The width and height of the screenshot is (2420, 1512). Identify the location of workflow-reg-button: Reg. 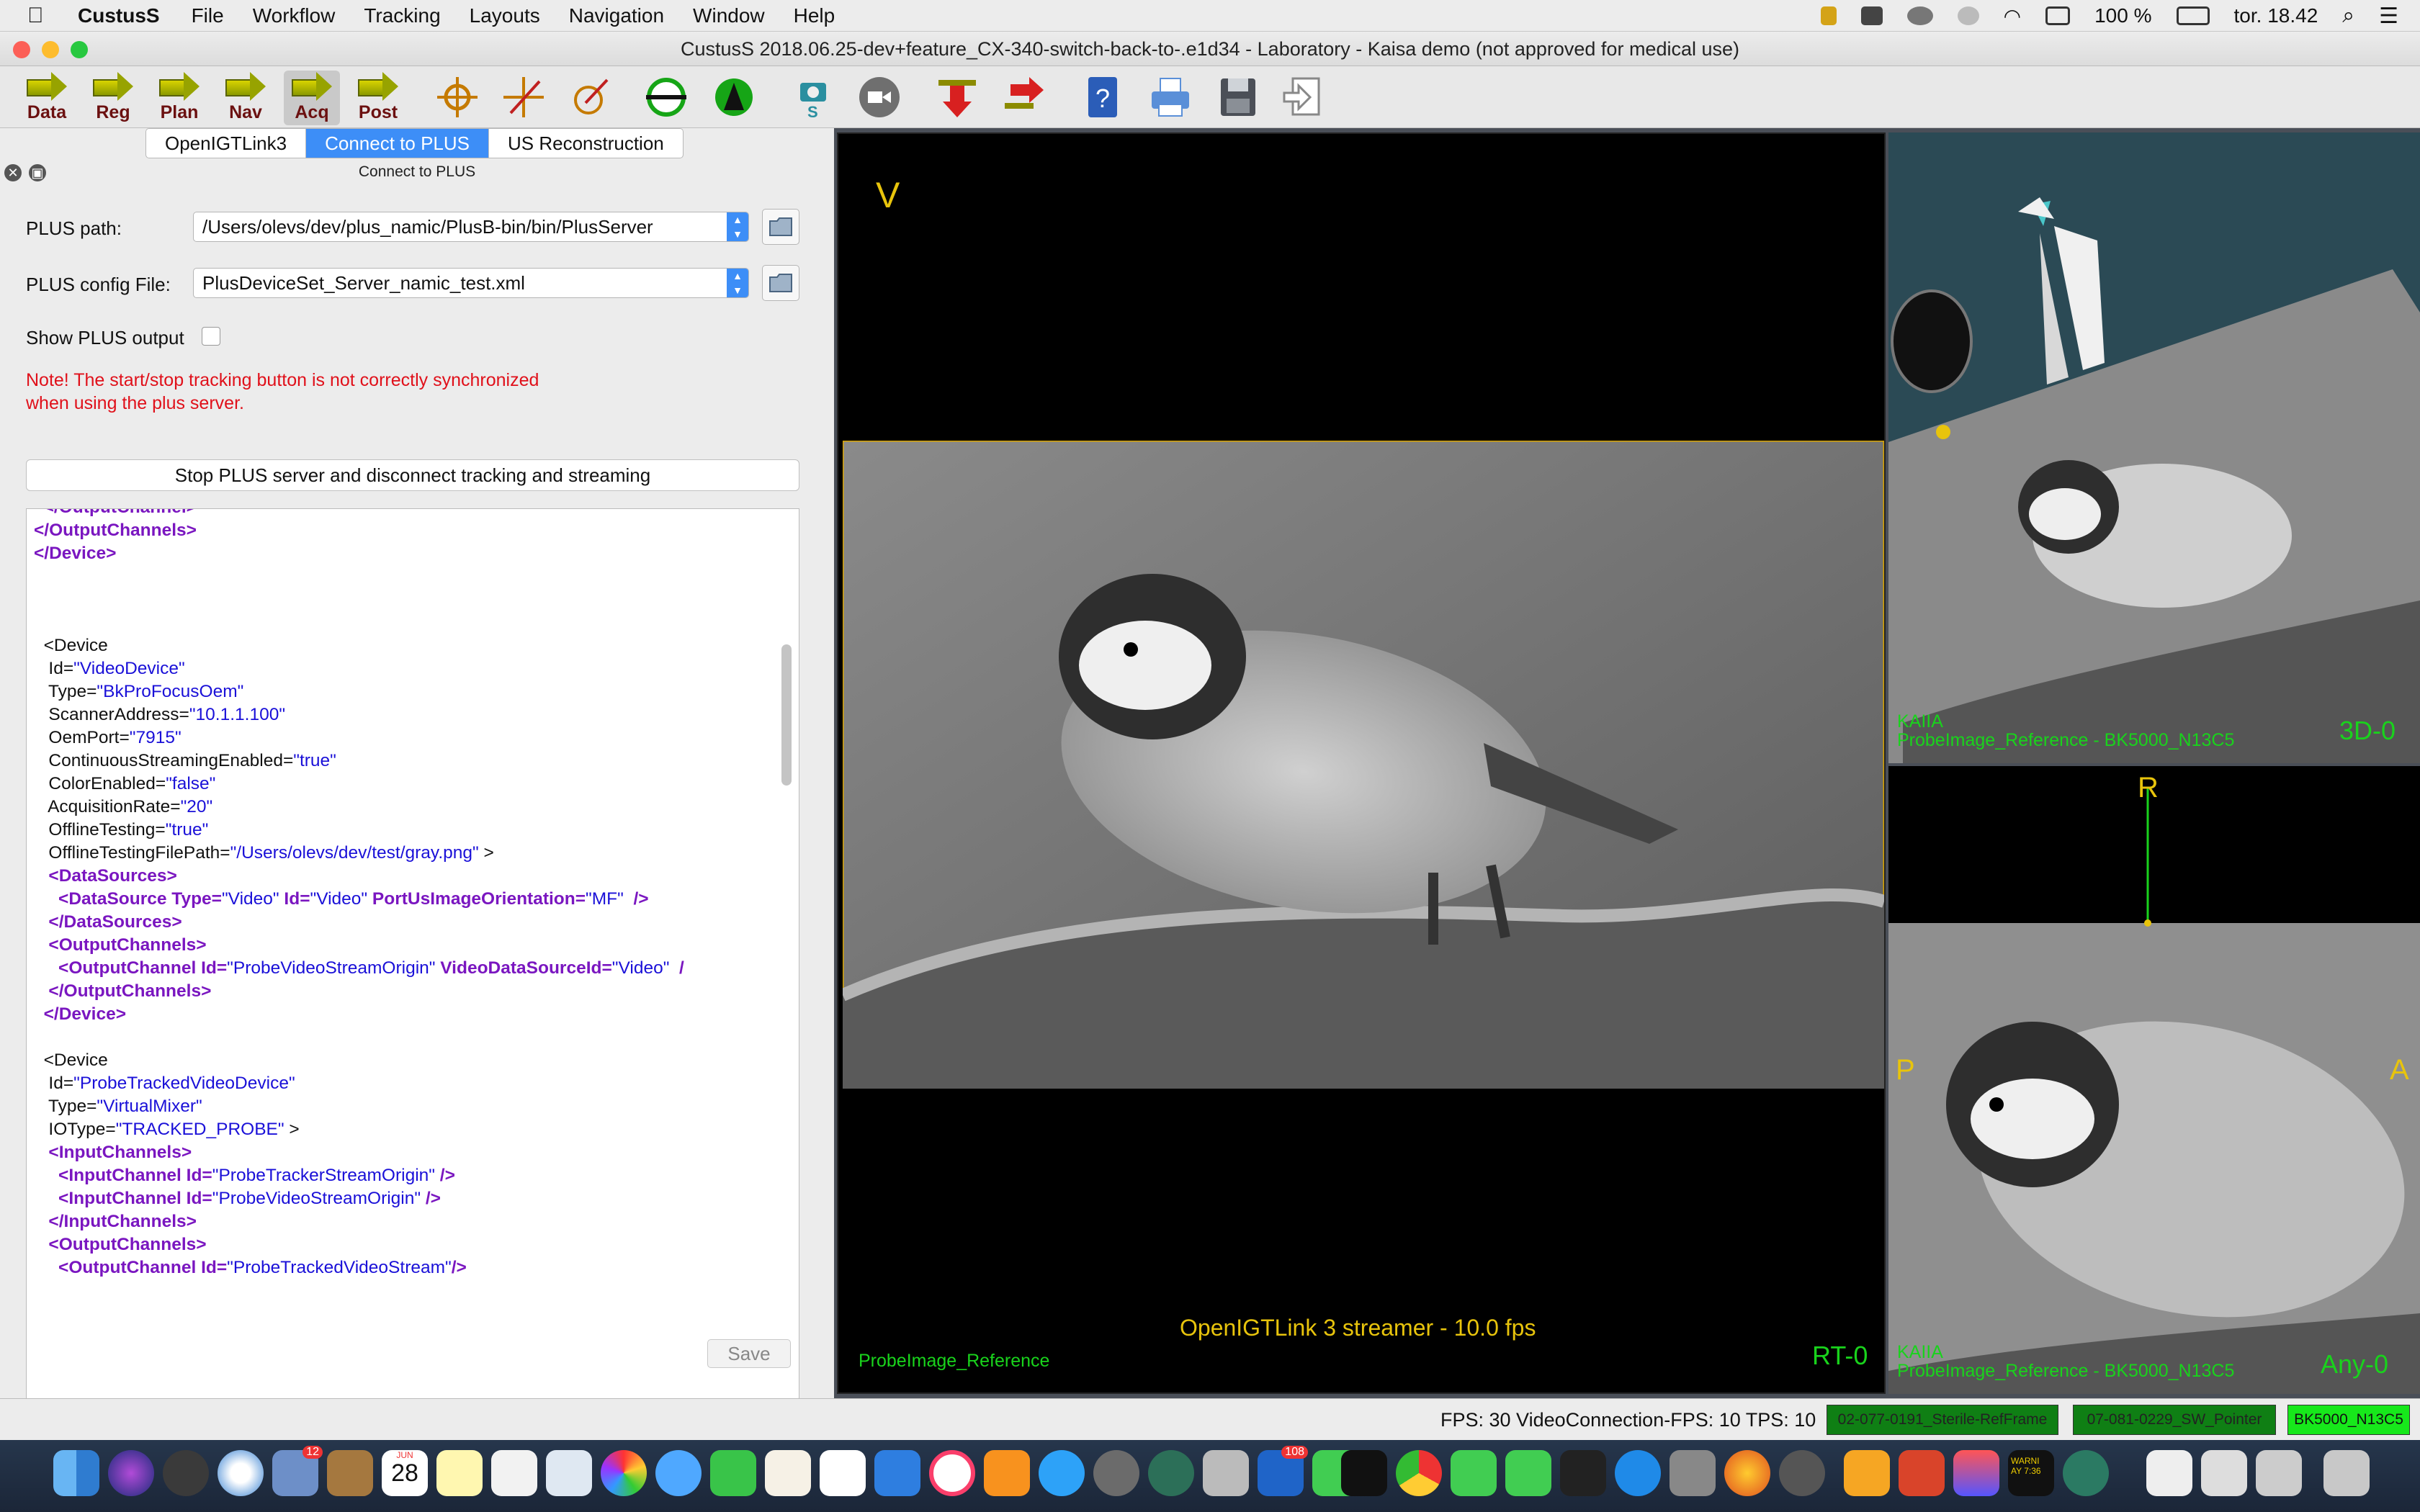
(113, 98).